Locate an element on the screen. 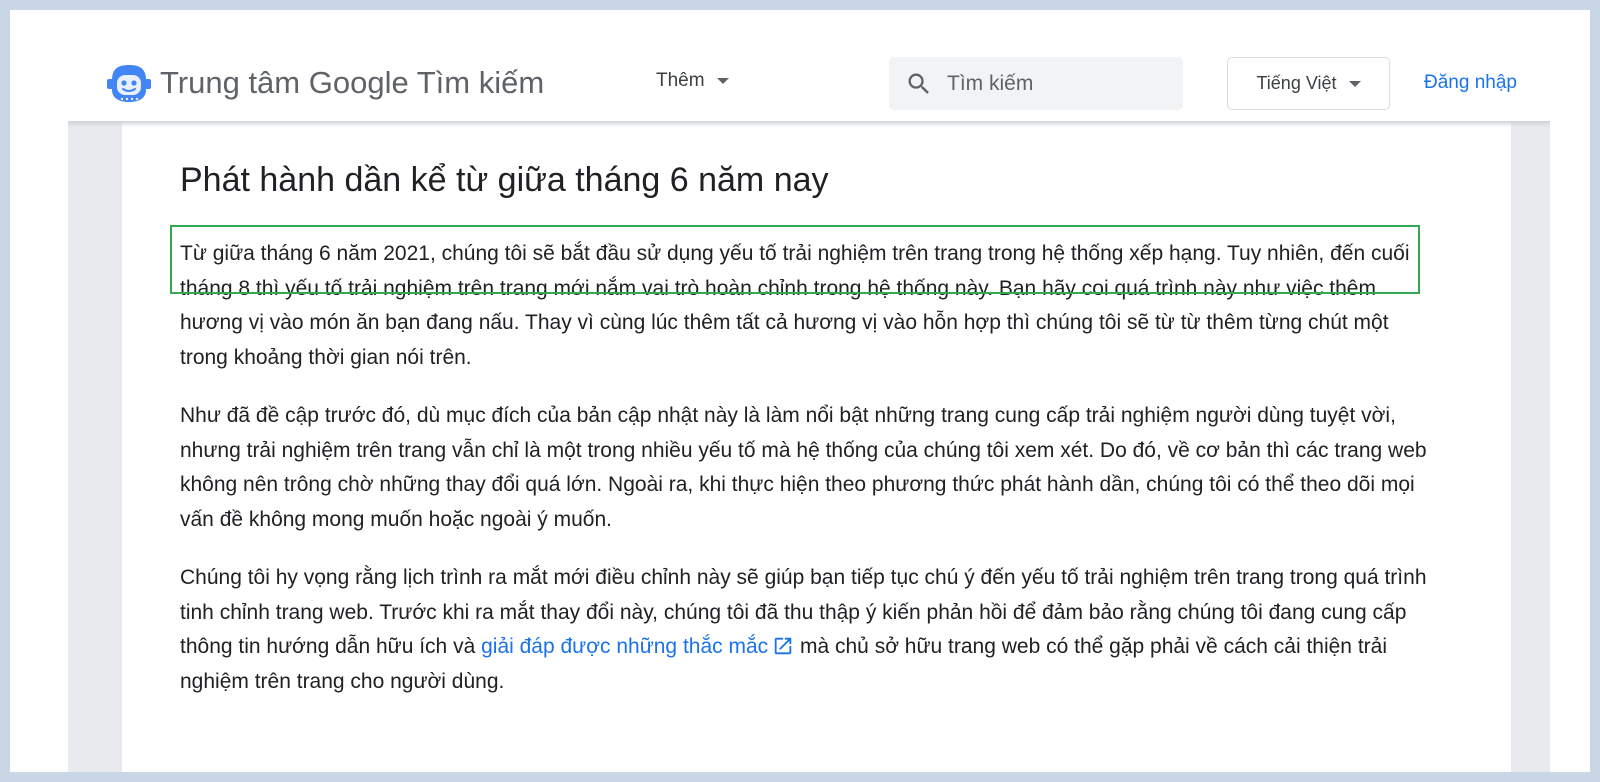 This screenshot has width=1600, height=782. highlight-box is located at coordinates (795, 259).